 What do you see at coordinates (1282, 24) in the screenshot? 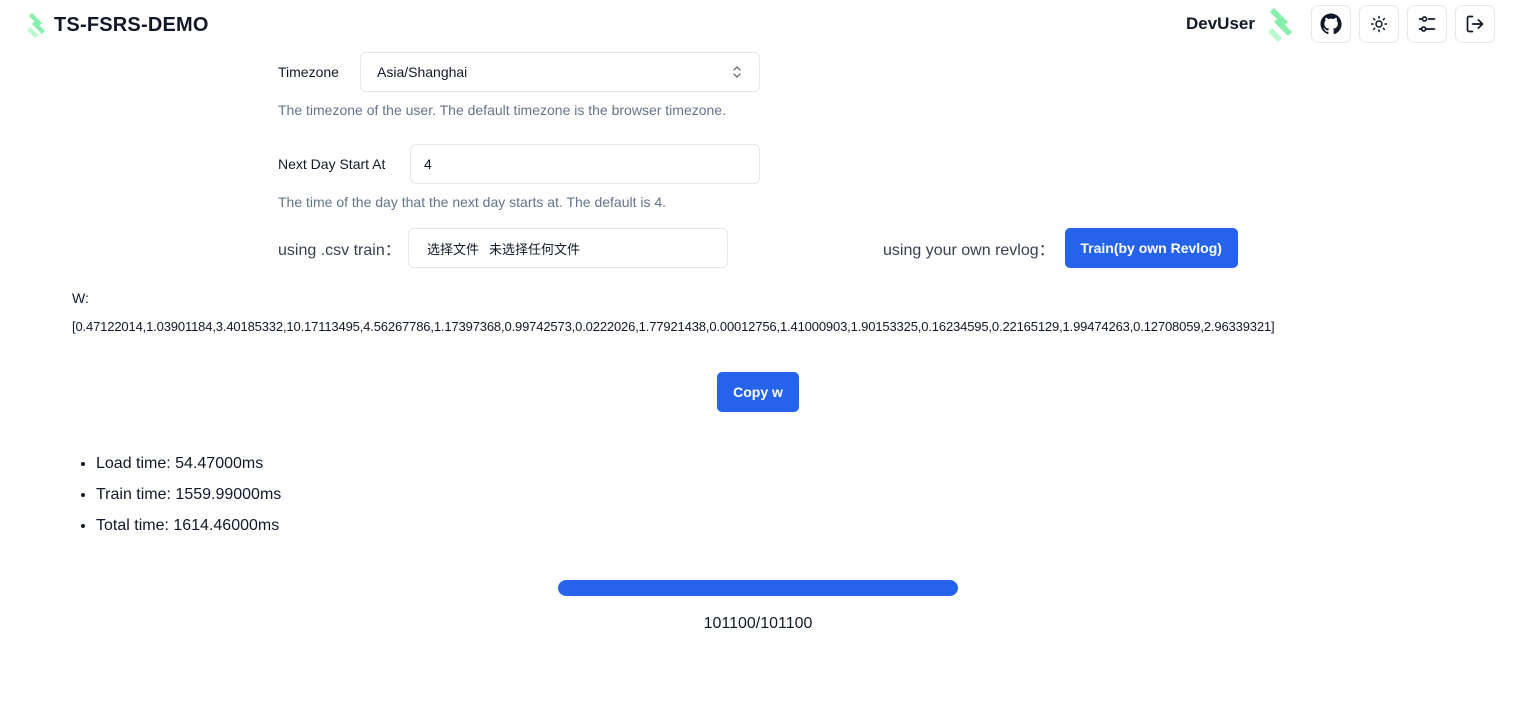
I see `user-avatar-icon` at bounding box center [1282, 24].